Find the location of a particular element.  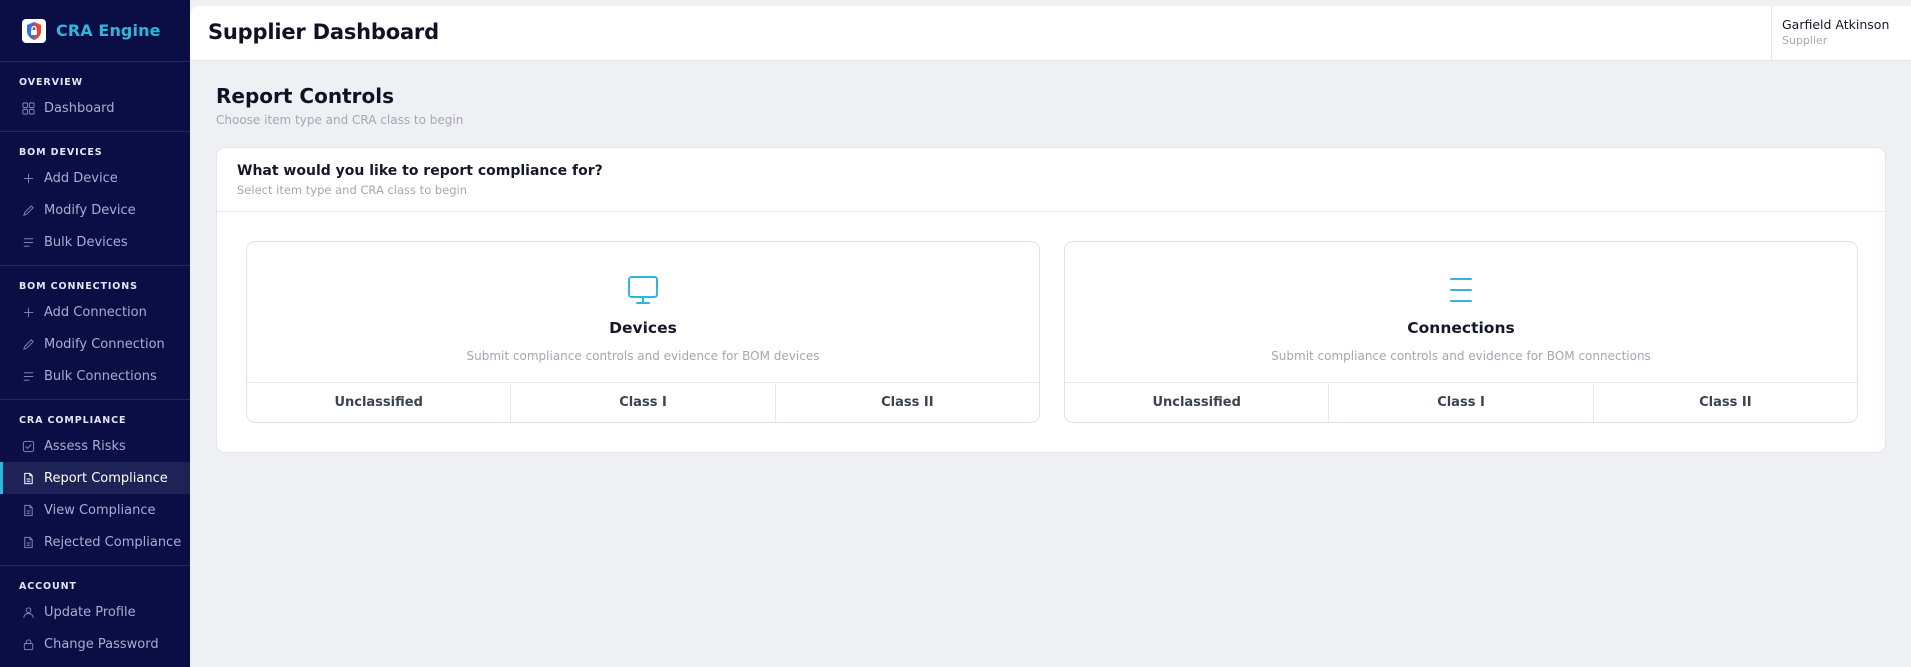

connections-class-i-button: Class I is located at coordinates (1460, 402).